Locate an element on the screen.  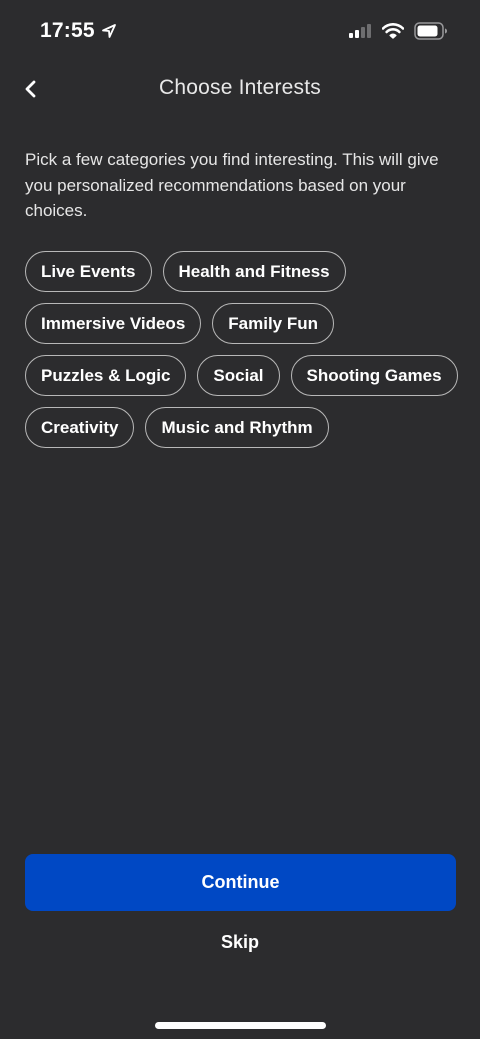
wifi-icon is located at coordinates (393, 31).